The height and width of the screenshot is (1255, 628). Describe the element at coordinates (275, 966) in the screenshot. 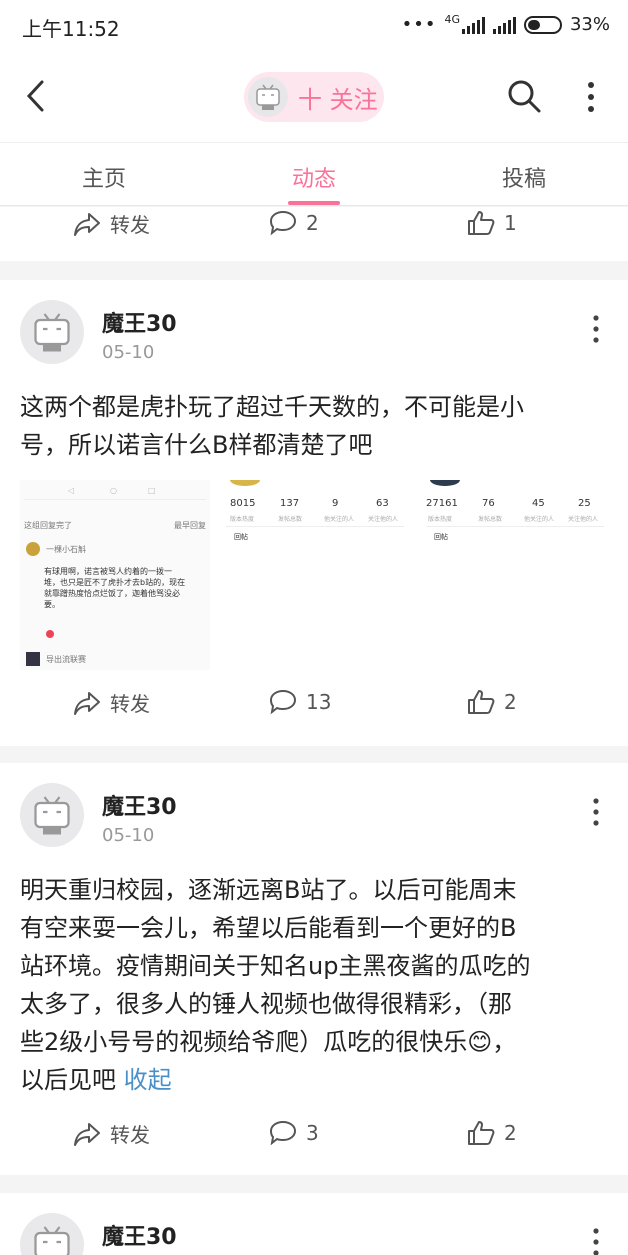

I see `post-text-line: 站环境。疫情期间关于知名up主黑夜酱的瓜吃的` at that location.